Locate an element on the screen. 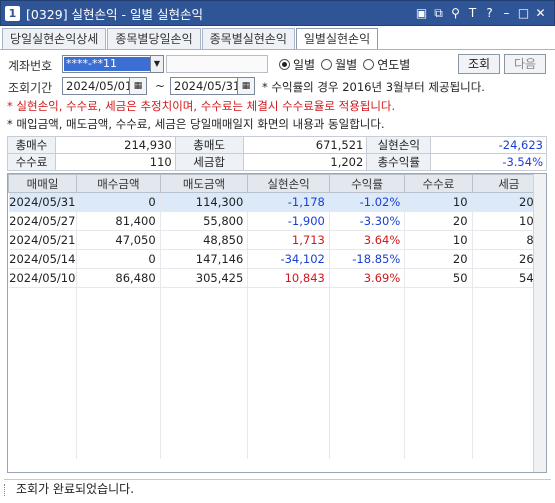  radio-monthly: 월별 is located at coordinates (339, 64).